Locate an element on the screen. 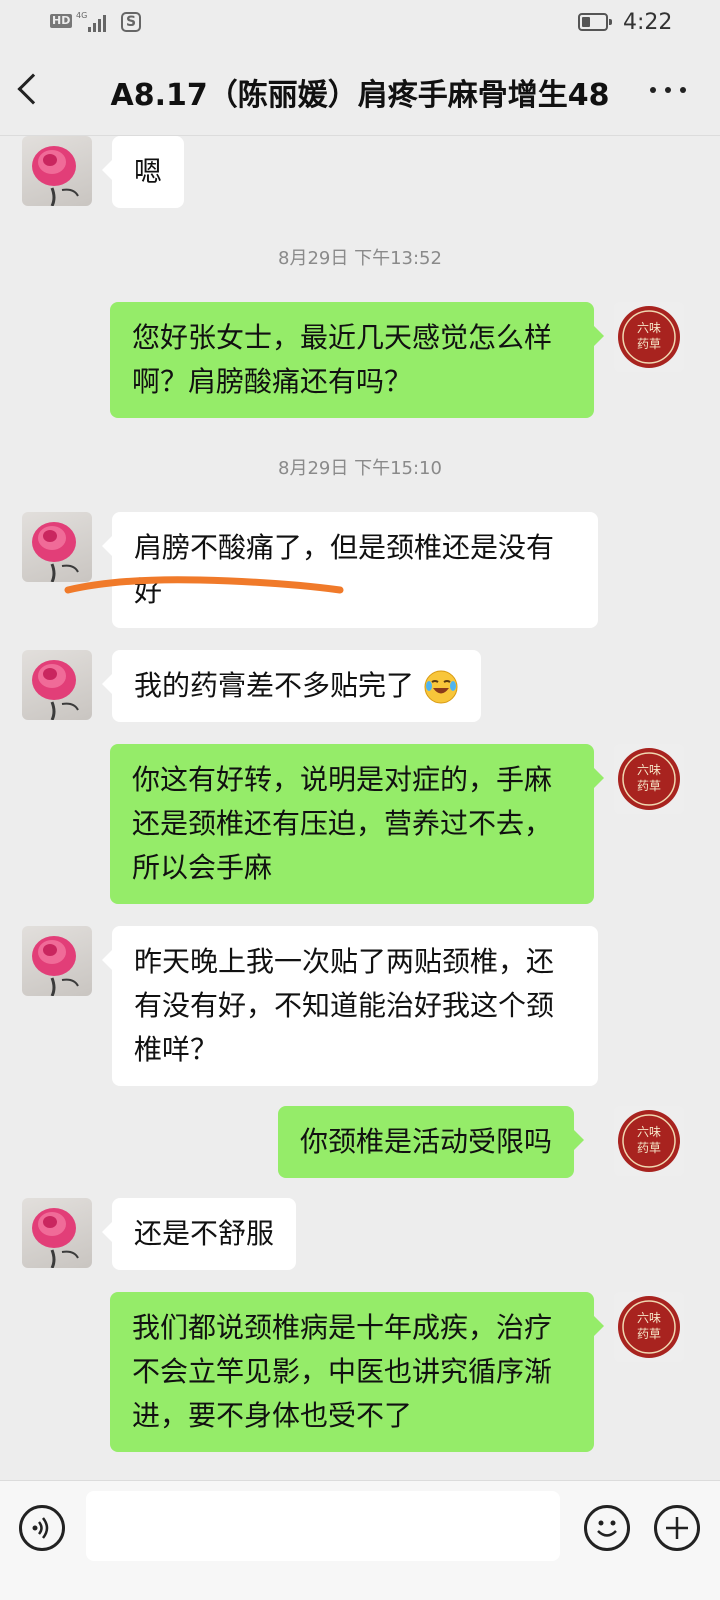  chat-header: A8.17（陈丽媛）肩疼手麻骨增生48 is located at coordinates (360, 92).